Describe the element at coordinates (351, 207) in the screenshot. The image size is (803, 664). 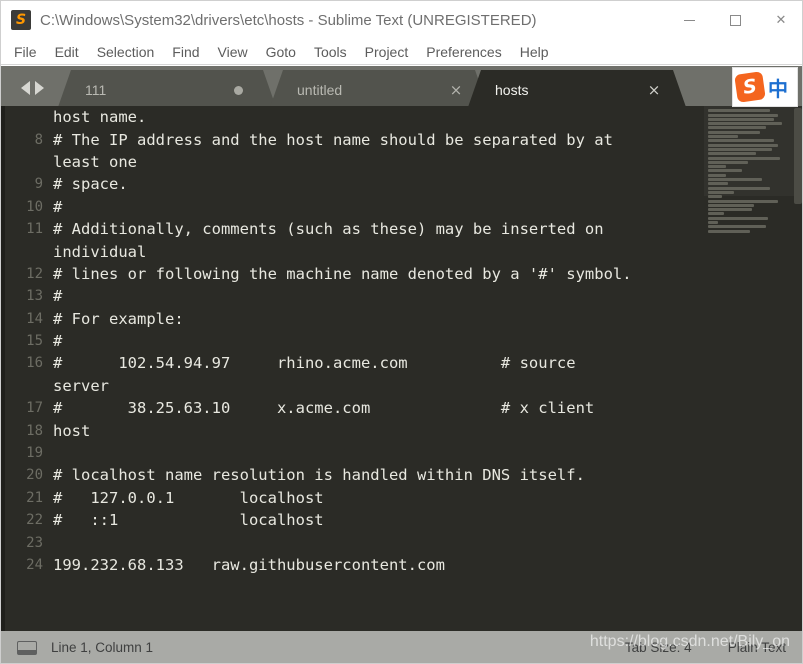
I see `code-line: 10 #` at that location.